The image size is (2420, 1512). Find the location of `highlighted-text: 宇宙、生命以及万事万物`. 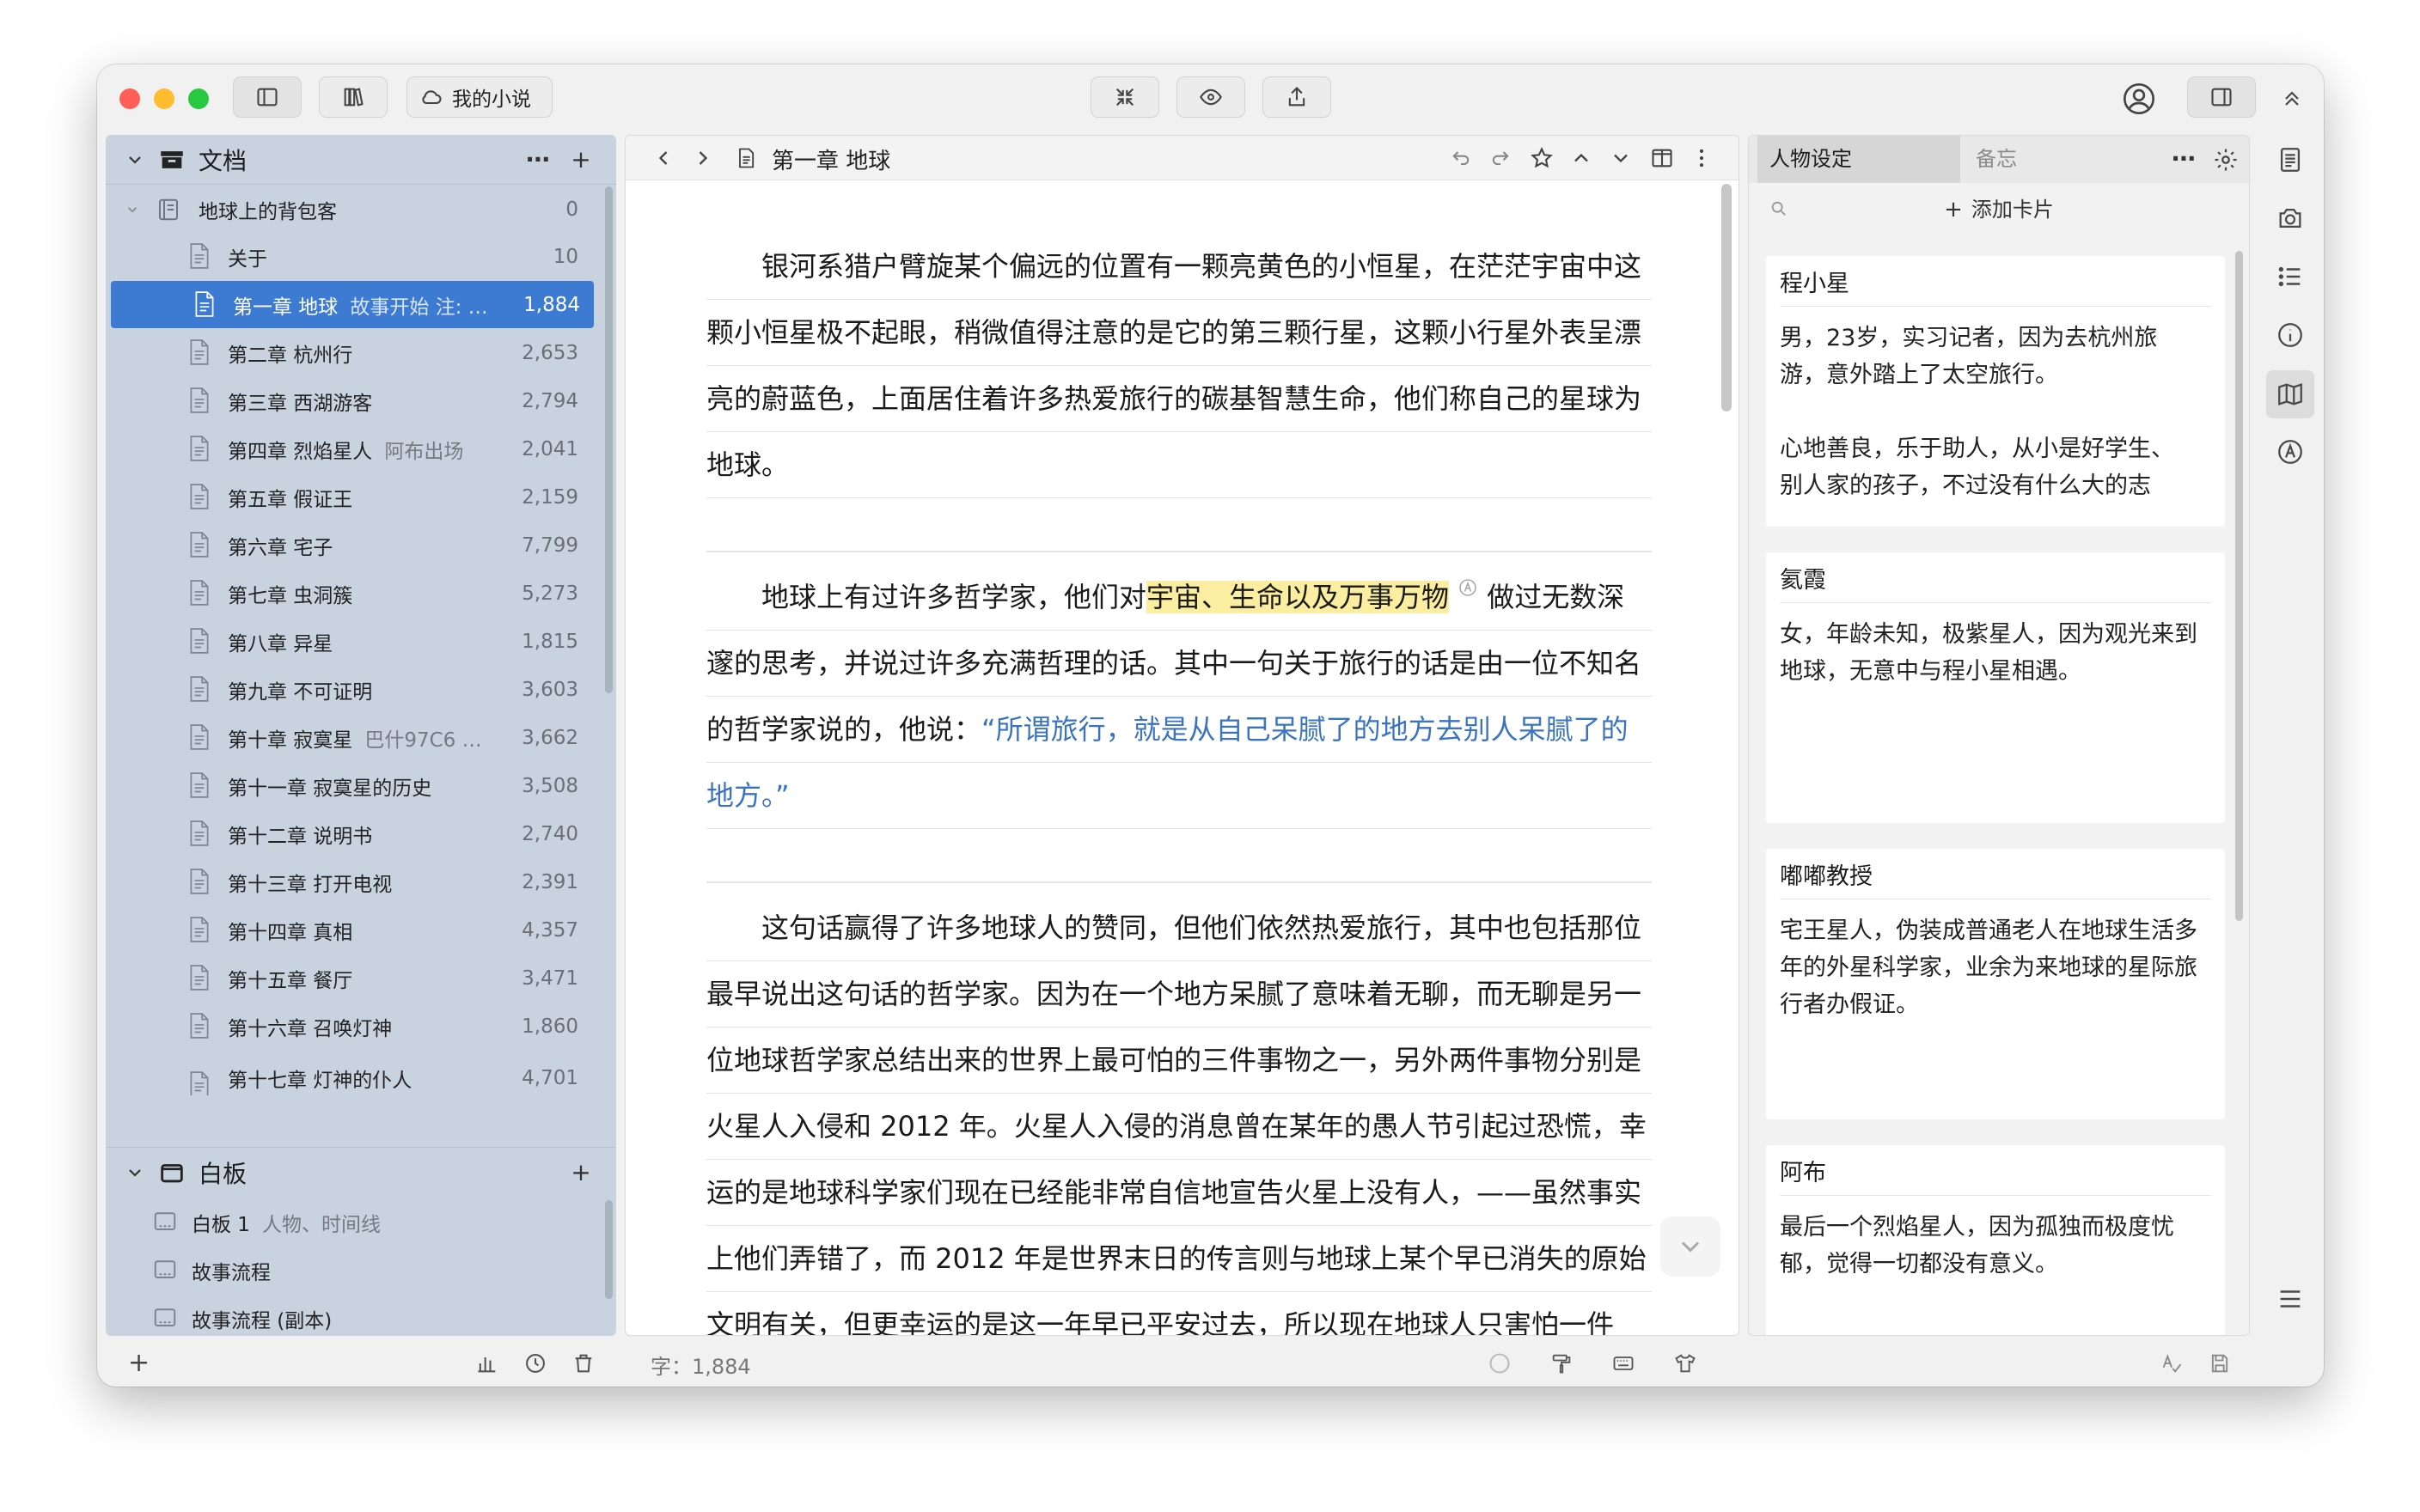

highlighted-text: 宇宙、生命以及万事万物 is located at coordinates (1298, 597).